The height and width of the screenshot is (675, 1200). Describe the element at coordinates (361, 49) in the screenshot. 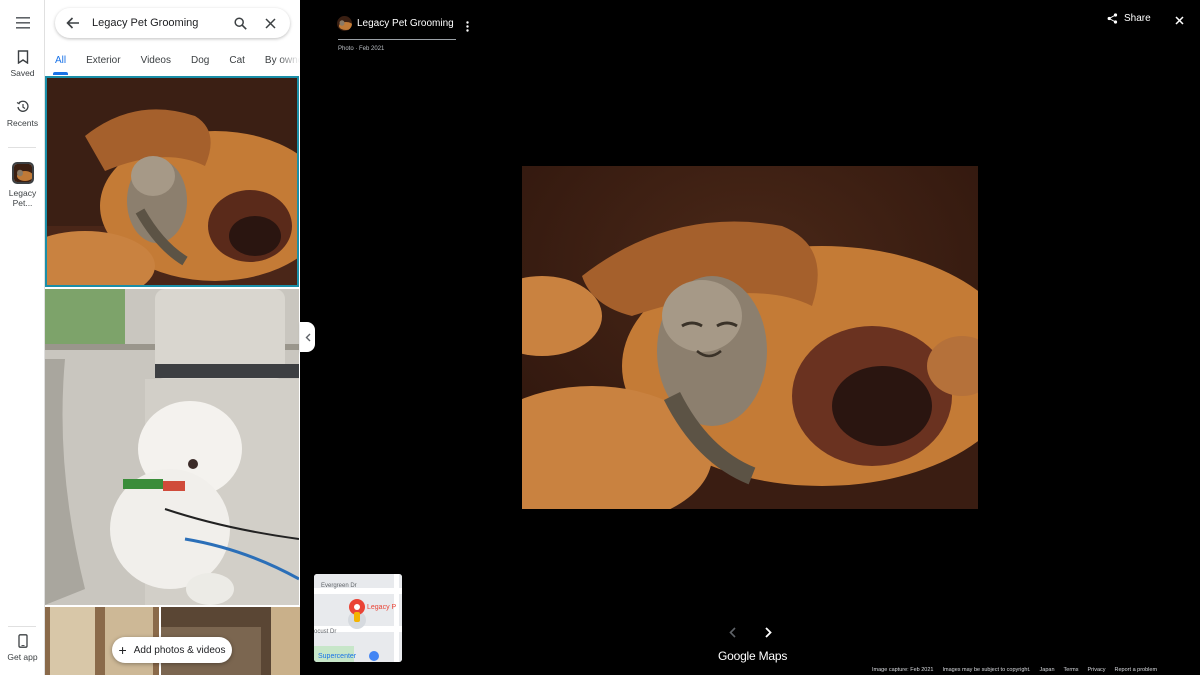

I see `photo-meta: Photo · Feb 2021` at that location.